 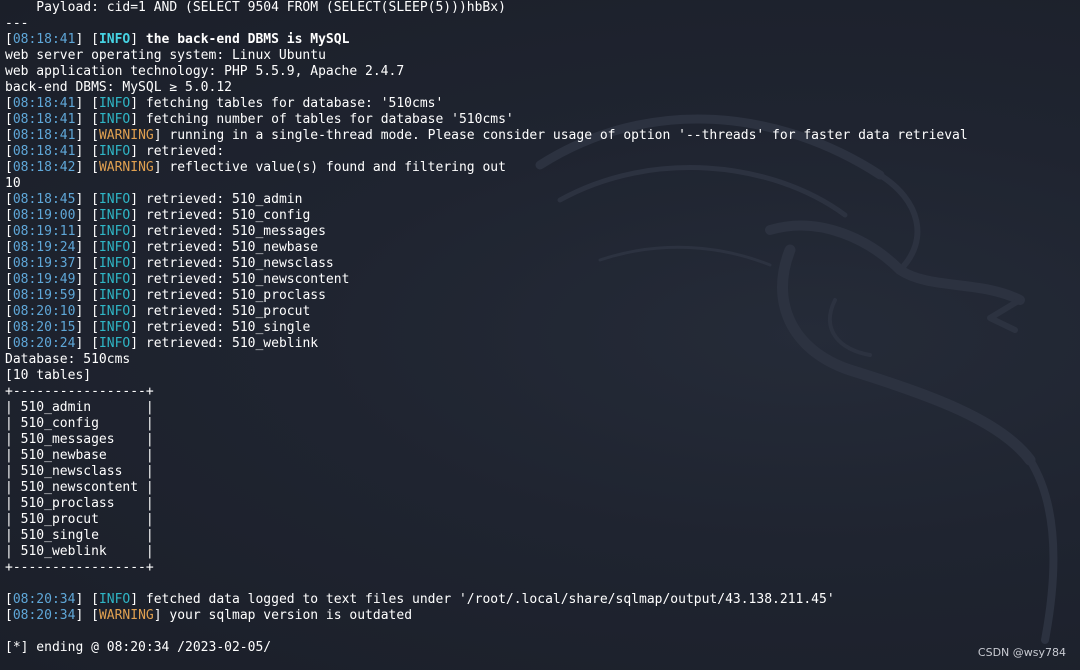 What do you see at coordinates (228, 215) in the screenshot?
I see `log-message: retrieved: 510_config` at bounding box center [228, 215].